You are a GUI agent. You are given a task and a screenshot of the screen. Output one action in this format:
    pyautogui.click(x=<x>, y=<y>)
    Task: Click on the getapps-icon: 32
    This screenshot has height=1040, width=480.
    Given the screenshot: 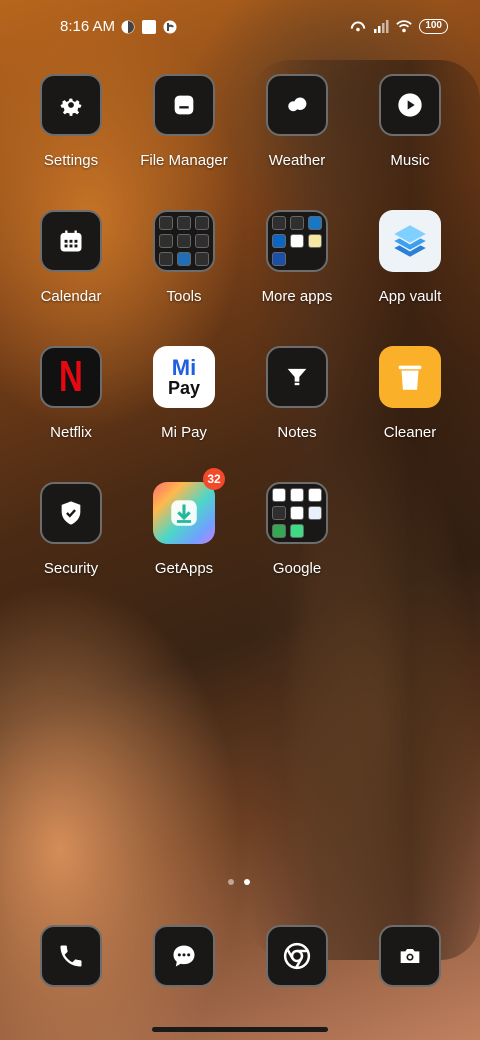 What is the action you would take?
    pyautogui.click(x=189, y=506)
    